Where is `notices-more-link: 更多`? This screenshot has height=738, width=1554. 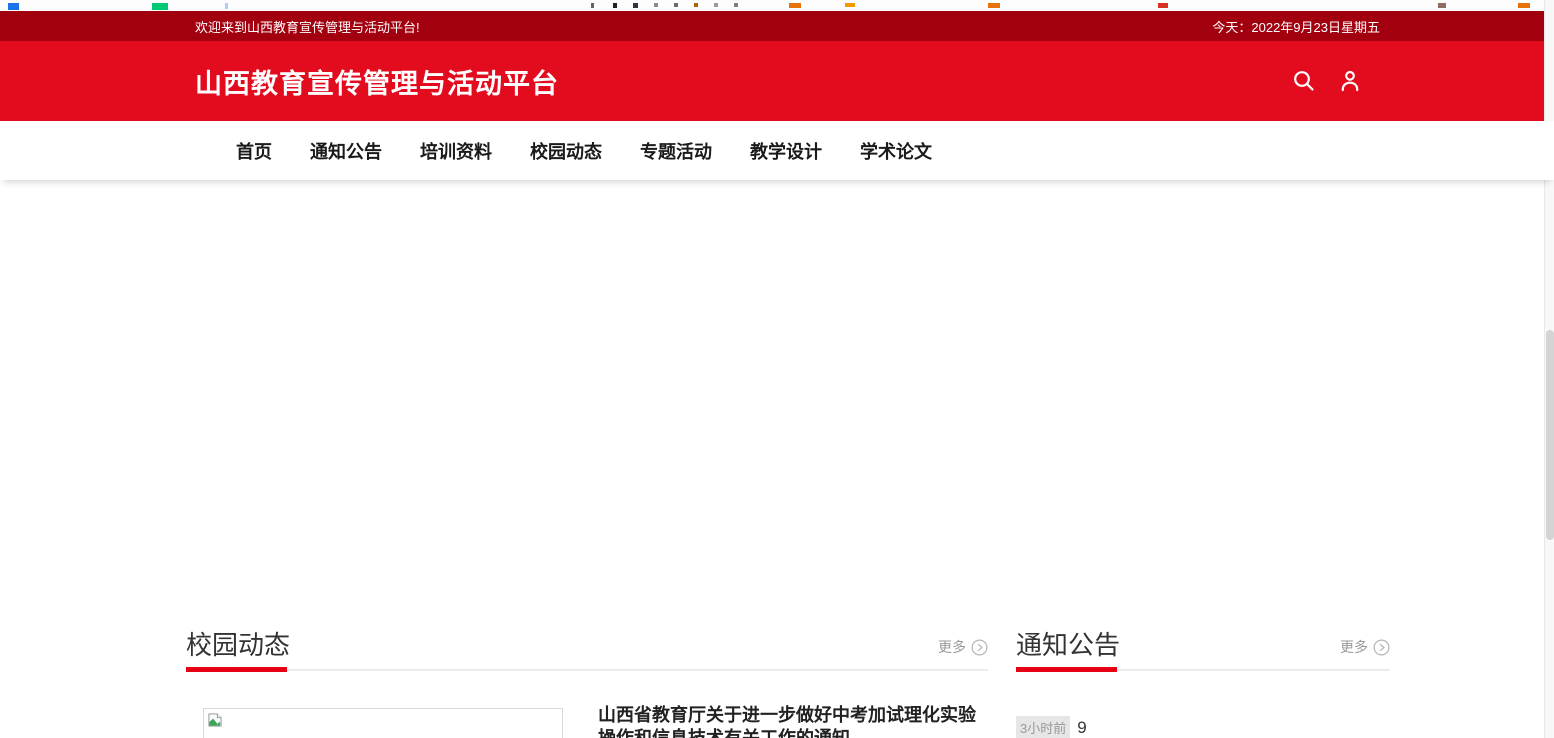
notices-more-link: 更多 is located at coordinates (1365, 649).